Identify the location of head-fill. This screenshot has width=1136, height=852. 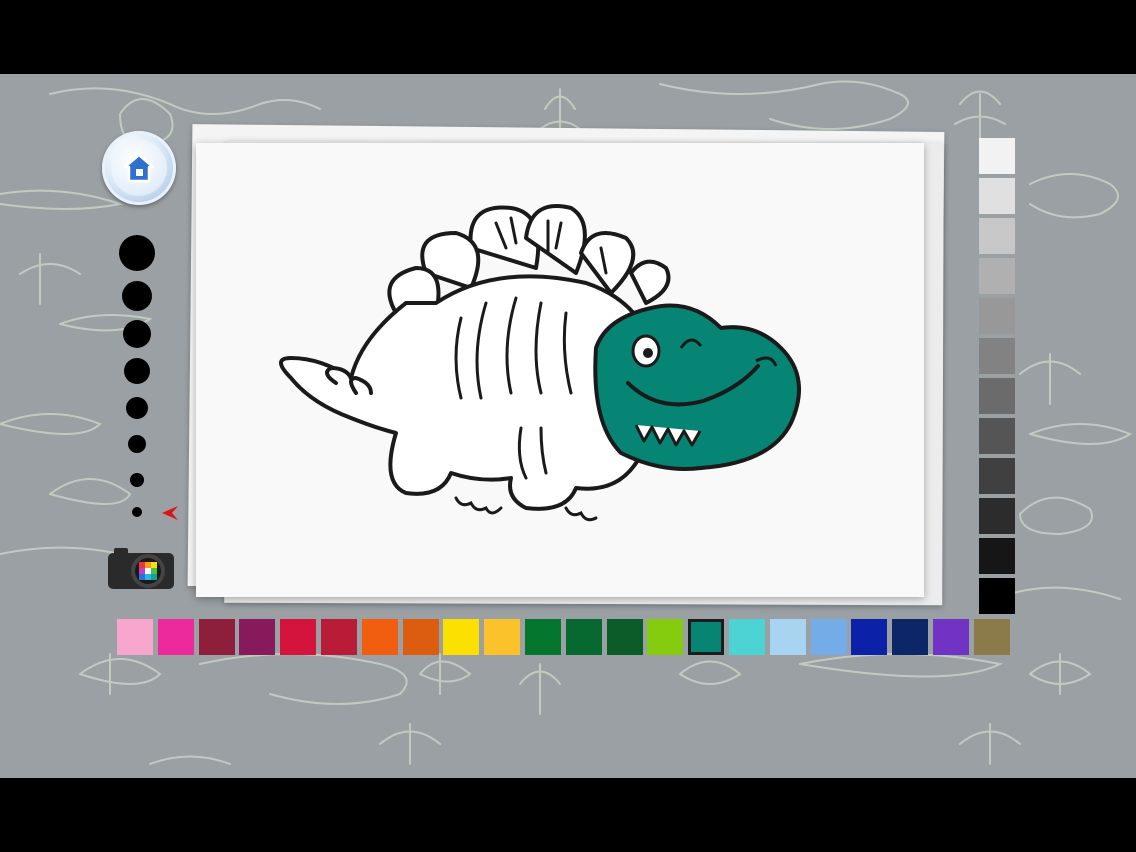
(697, 387).